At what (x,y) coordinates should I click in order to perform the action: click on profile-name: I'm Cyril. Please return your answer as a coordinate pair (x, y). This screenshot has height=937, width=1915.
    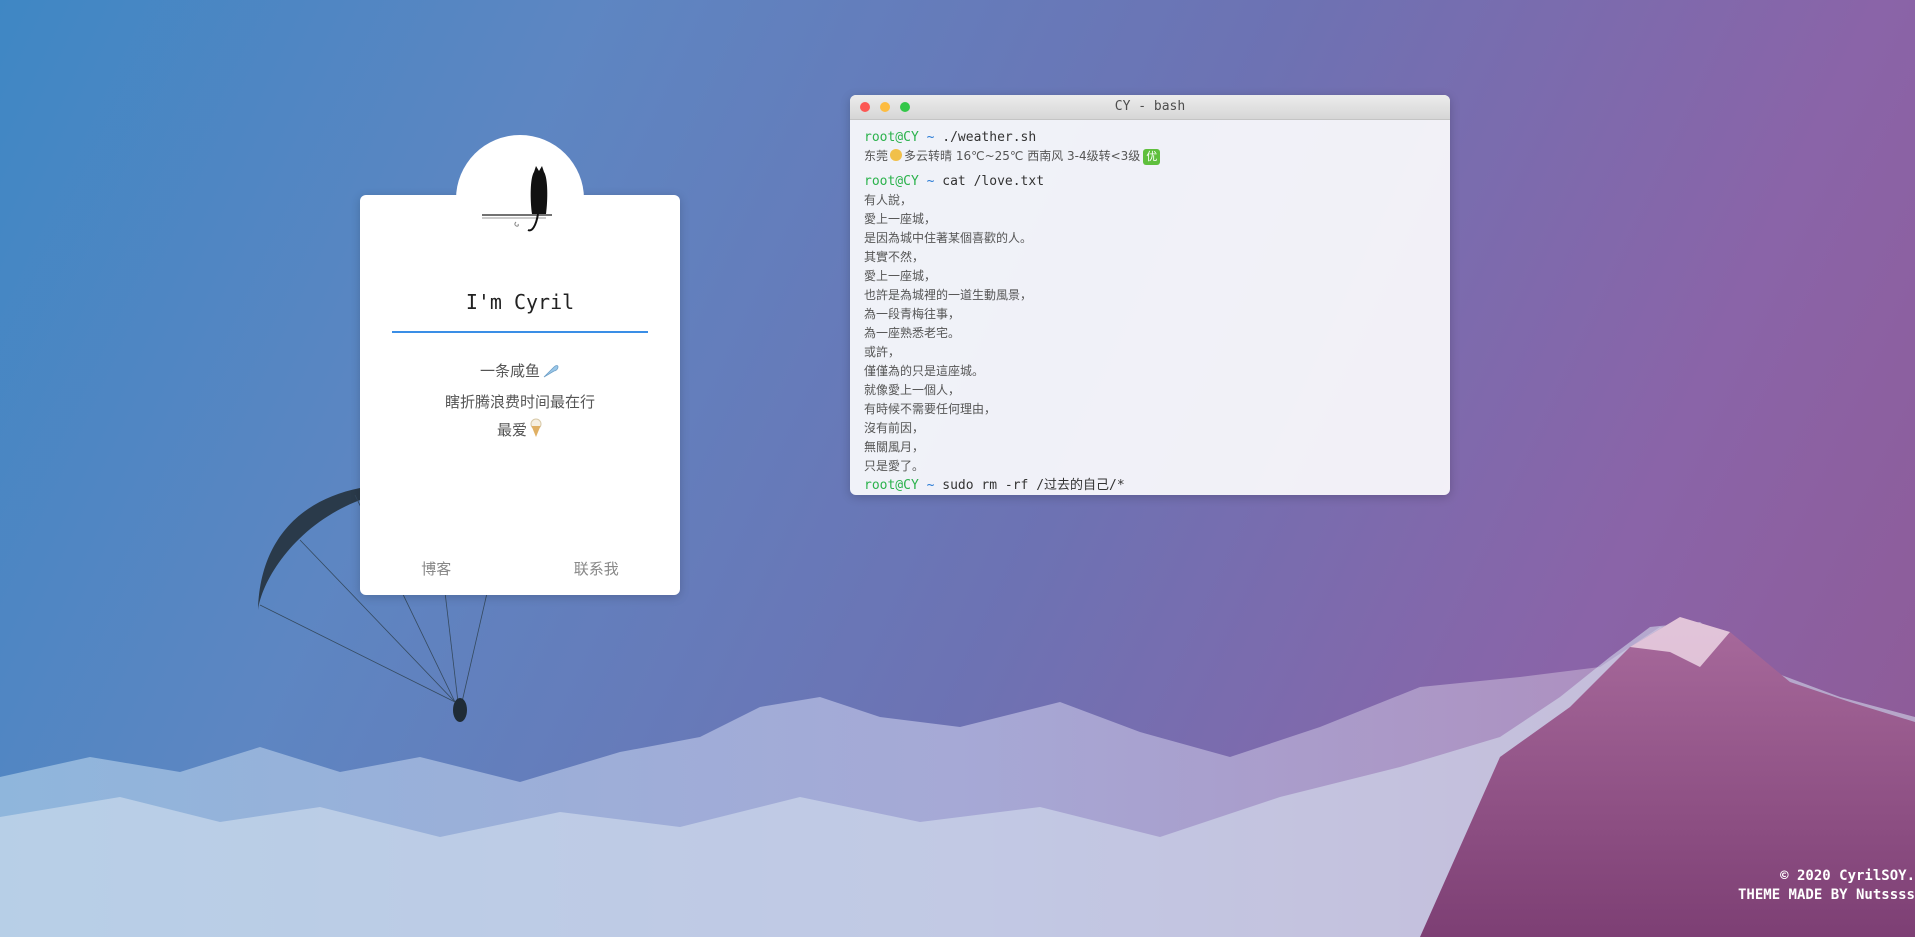
    Looking at the image, I should click on (520, 302).